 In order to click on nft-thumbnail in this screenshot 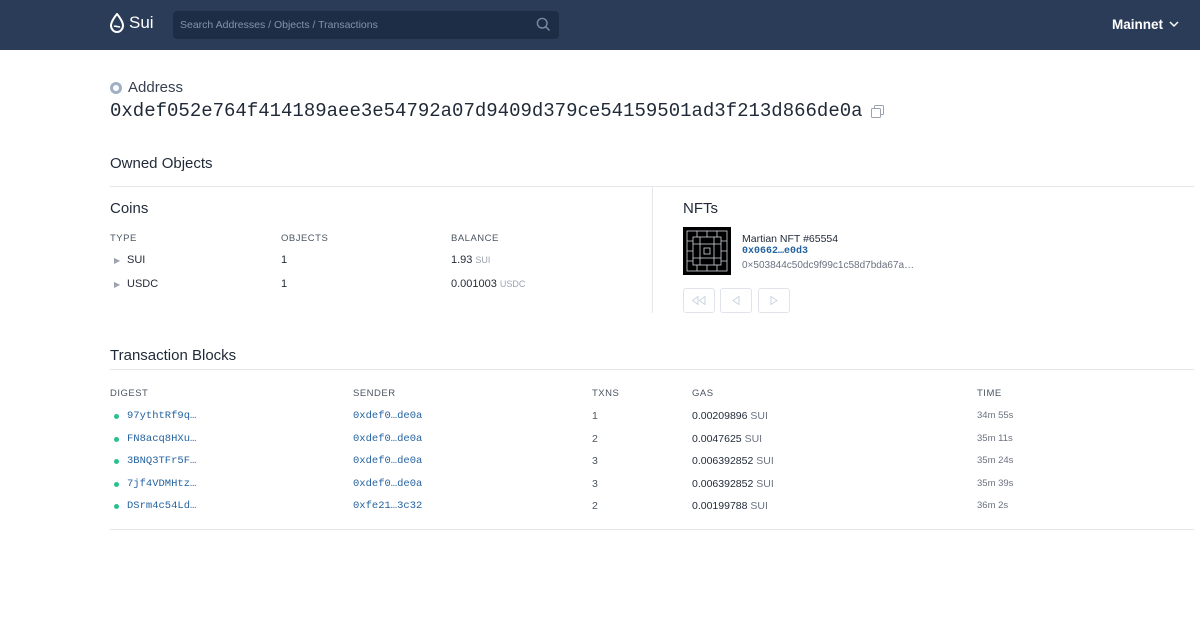, I will do `click(707, 251)`.